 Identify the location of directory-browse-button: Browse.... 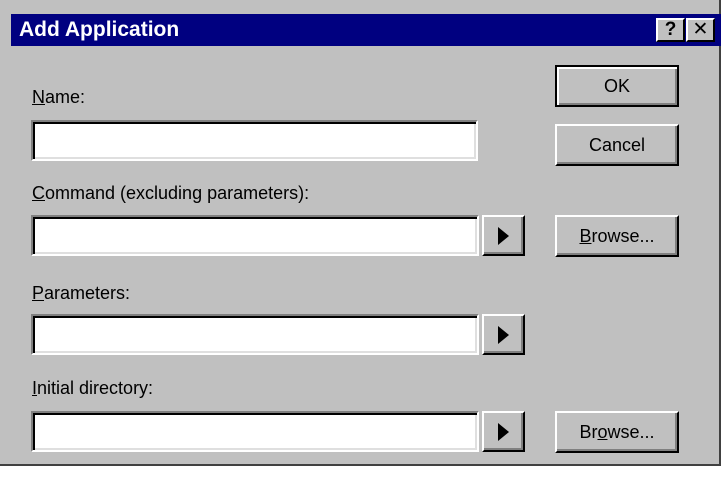
(617, 432).